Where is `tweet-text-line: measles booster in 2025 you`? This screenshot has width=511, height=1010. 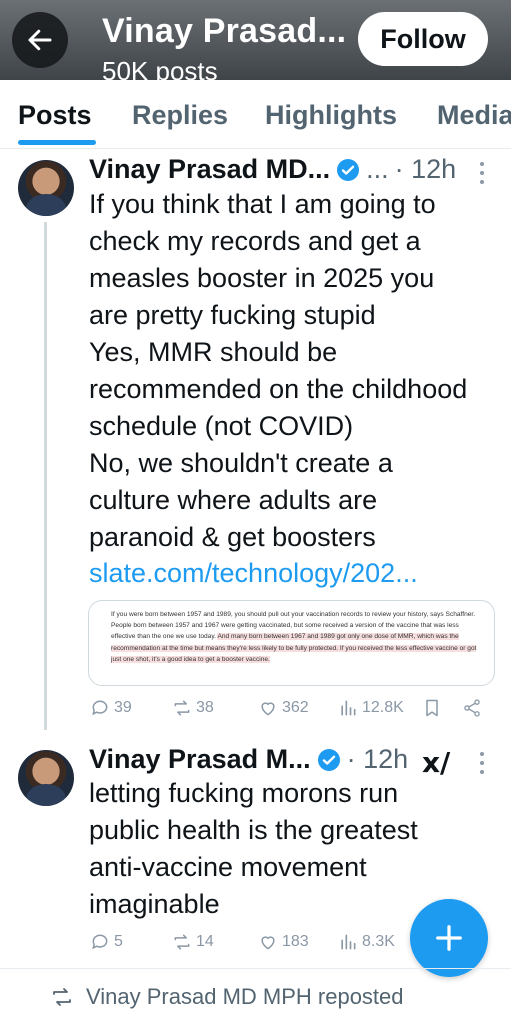 tweet-text-line: measles booster in 2025 you is located at coordinates (262, 278).